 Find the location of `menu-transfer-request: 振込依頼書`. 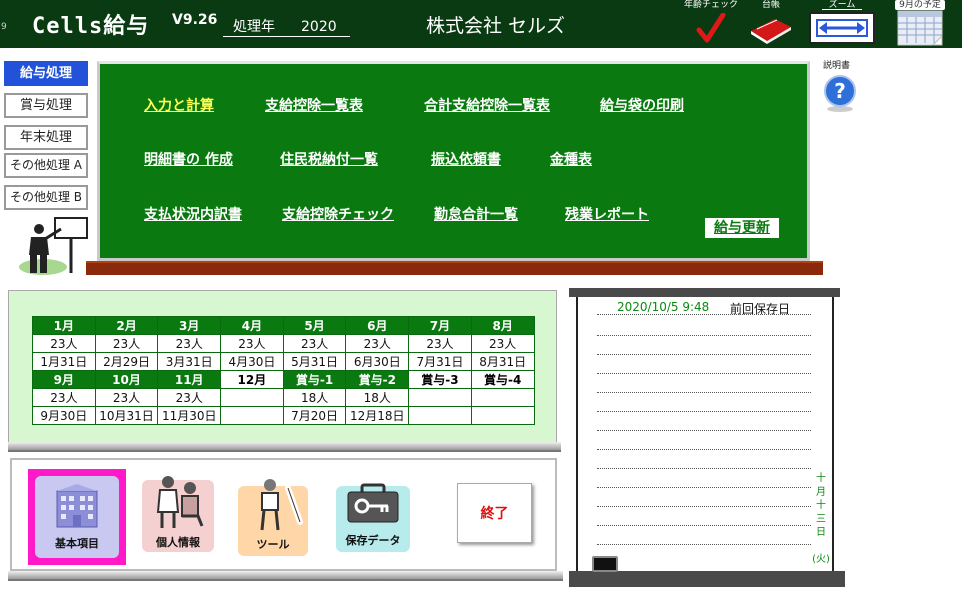

menu-transfer-request: 振込依頼書 is located at coordinates (466, 159).